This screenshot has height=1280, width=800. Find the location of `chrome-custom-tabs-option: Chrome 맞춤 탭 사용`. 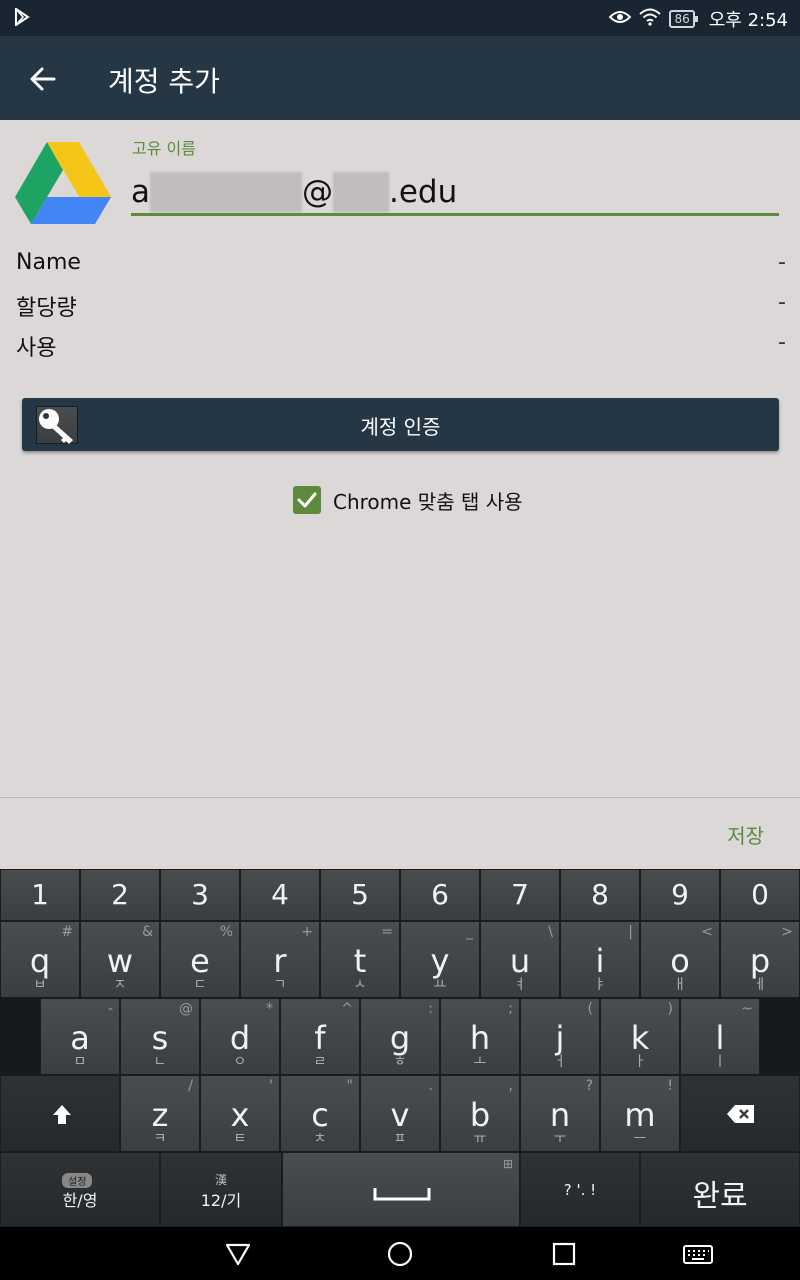

chrome-custom-tabs-option: Chrome 맞춤 탭 사용 is located at coordinates (408, 500).